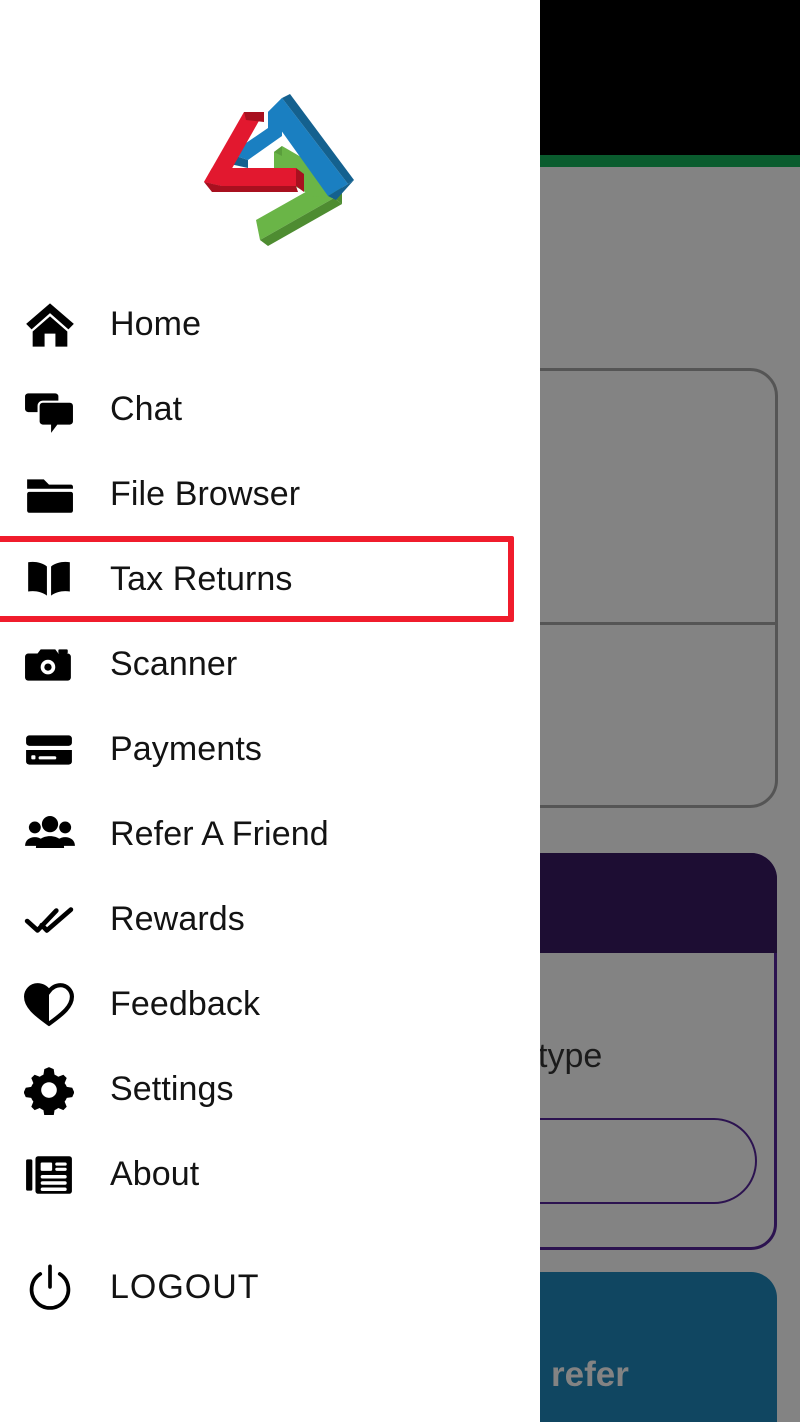 The image size is (800, 1422). Describe the element at coordinates (156, 324) in the screenshot. I see `sidebar-item-label: Home` at that location.